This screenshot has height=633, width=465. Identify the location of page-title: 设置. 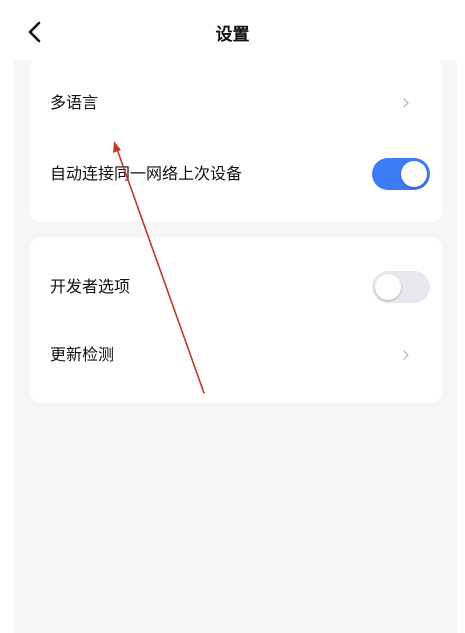
(232, 35).